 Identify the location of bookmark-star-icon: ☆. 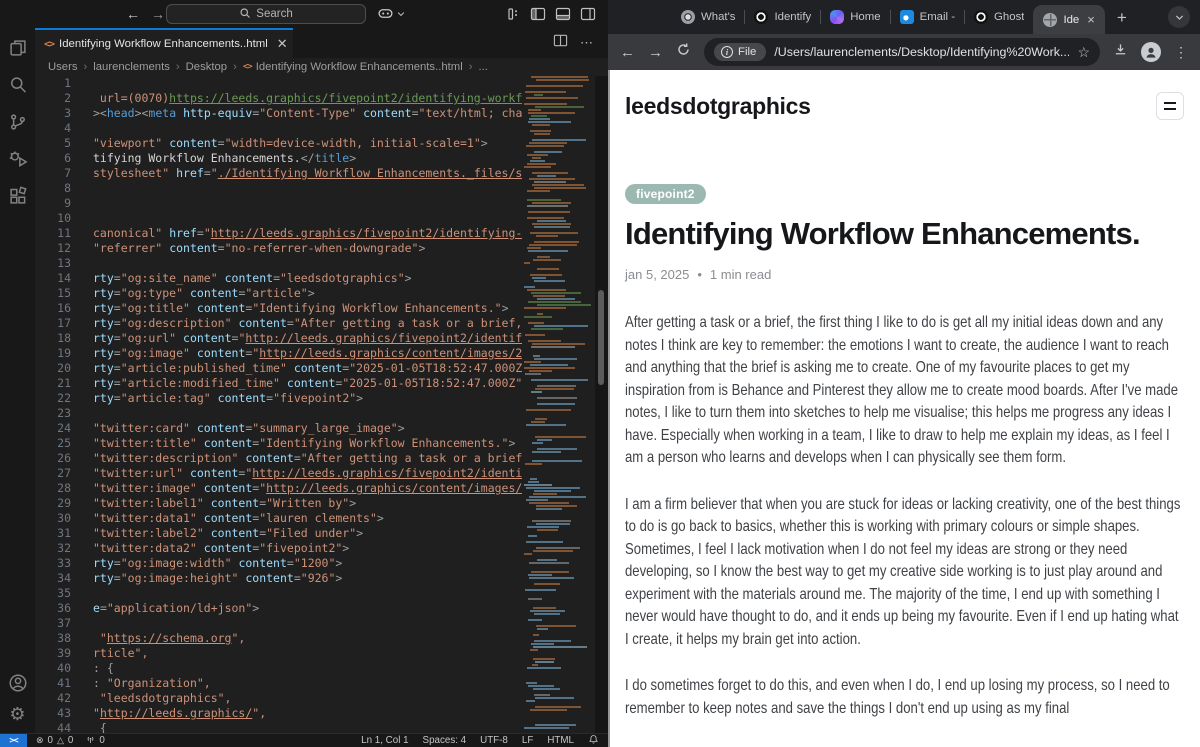
(1083, 52).